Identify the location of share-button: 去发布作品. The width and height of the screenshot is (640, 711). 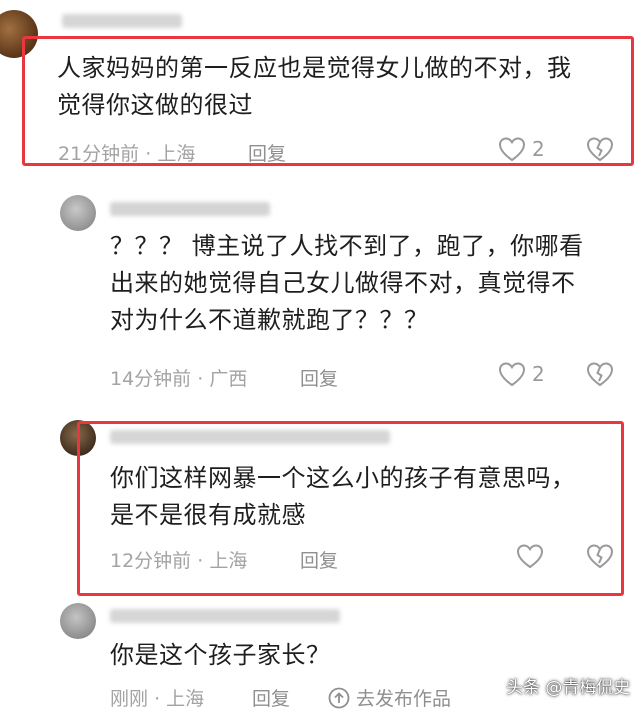
(389, 697).